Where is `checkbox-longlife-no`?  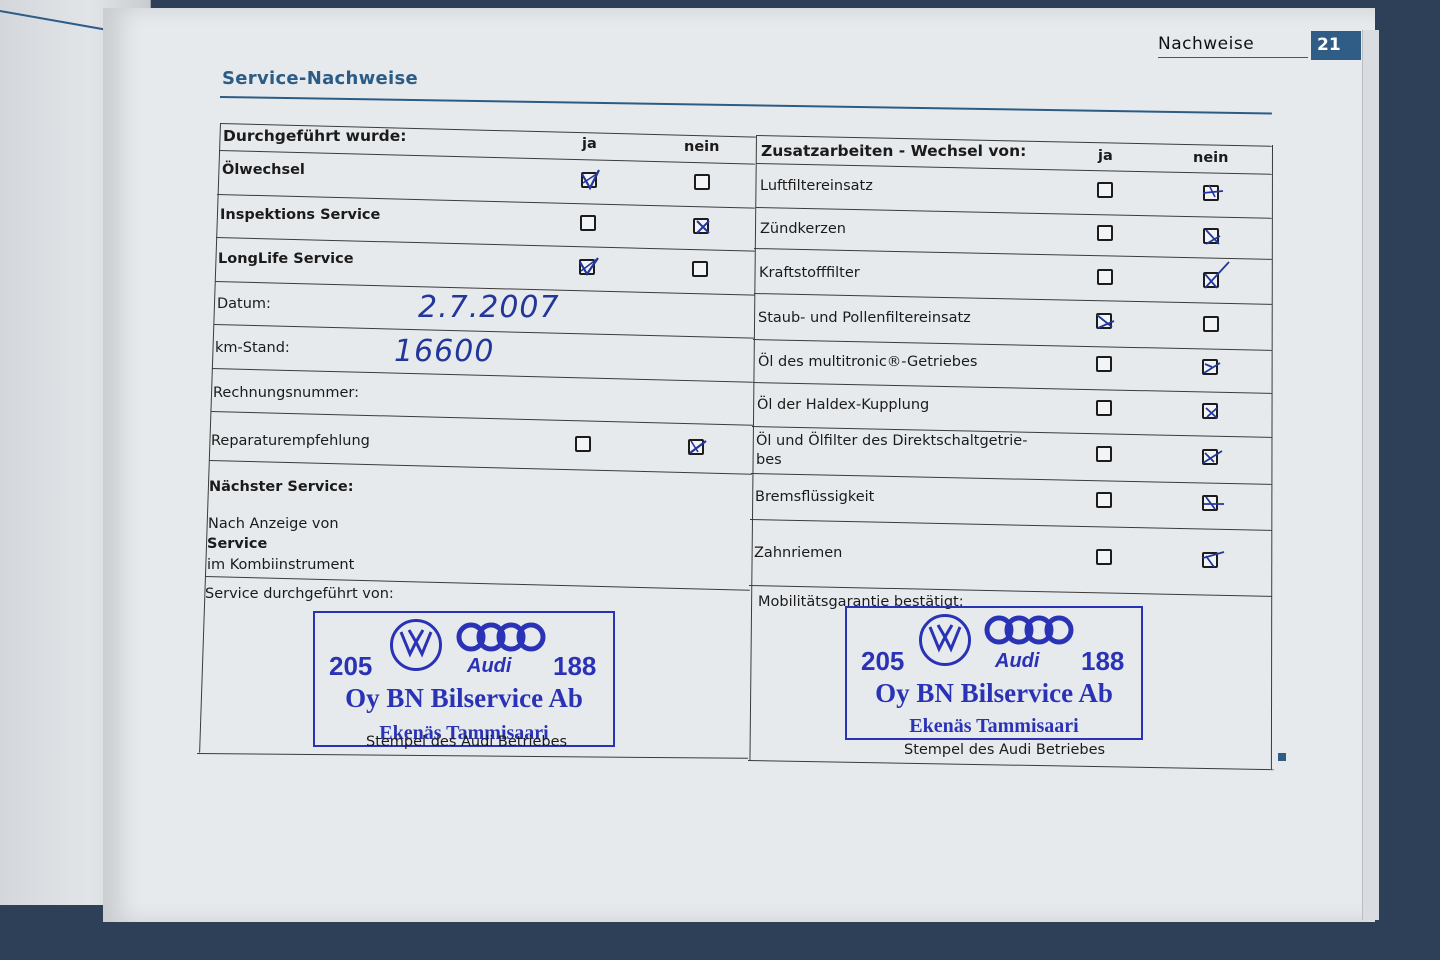 checkbox-longlife-no is located at coordinates (700, 269).